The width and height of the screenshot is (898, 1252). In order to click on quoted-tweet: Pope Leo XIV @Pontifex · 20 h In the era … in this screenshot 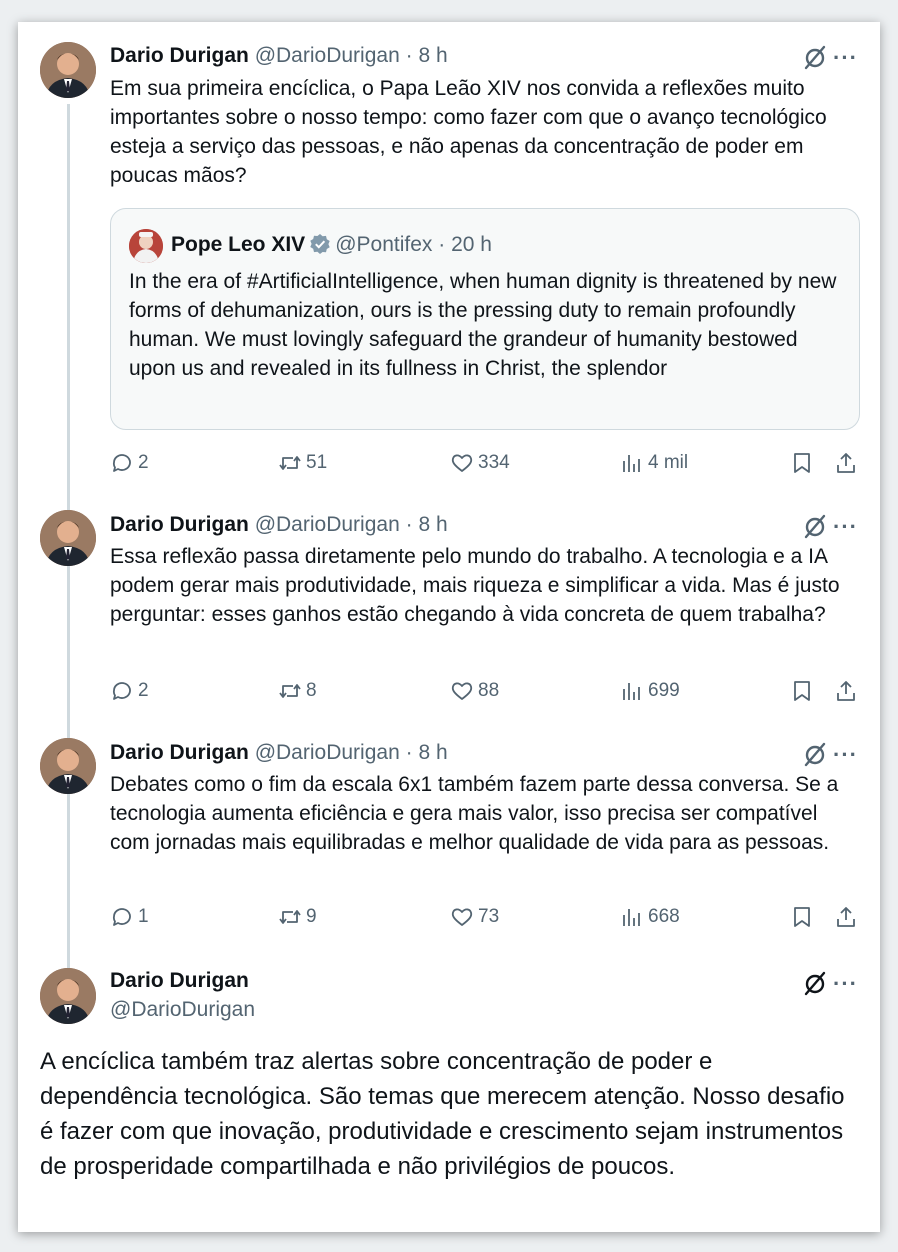, I will do `click(485, 319)`.